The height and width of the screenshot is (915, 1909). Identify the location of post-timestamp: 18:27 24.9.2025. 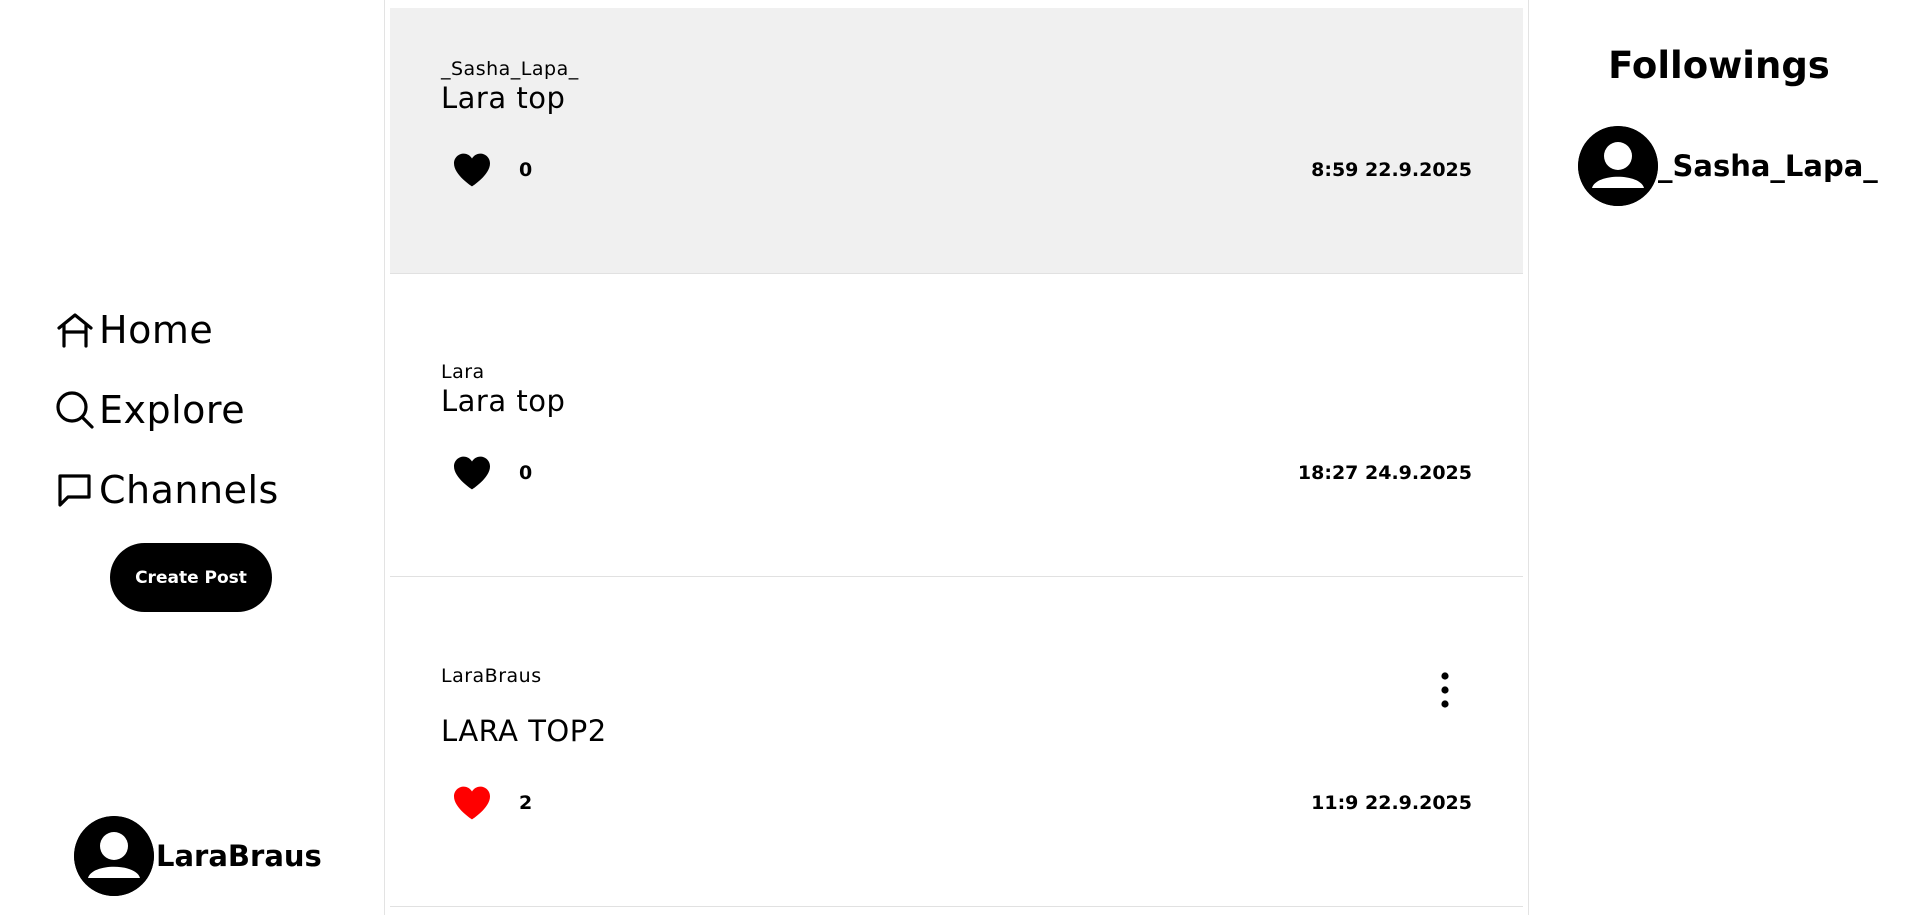
(1384, 473).